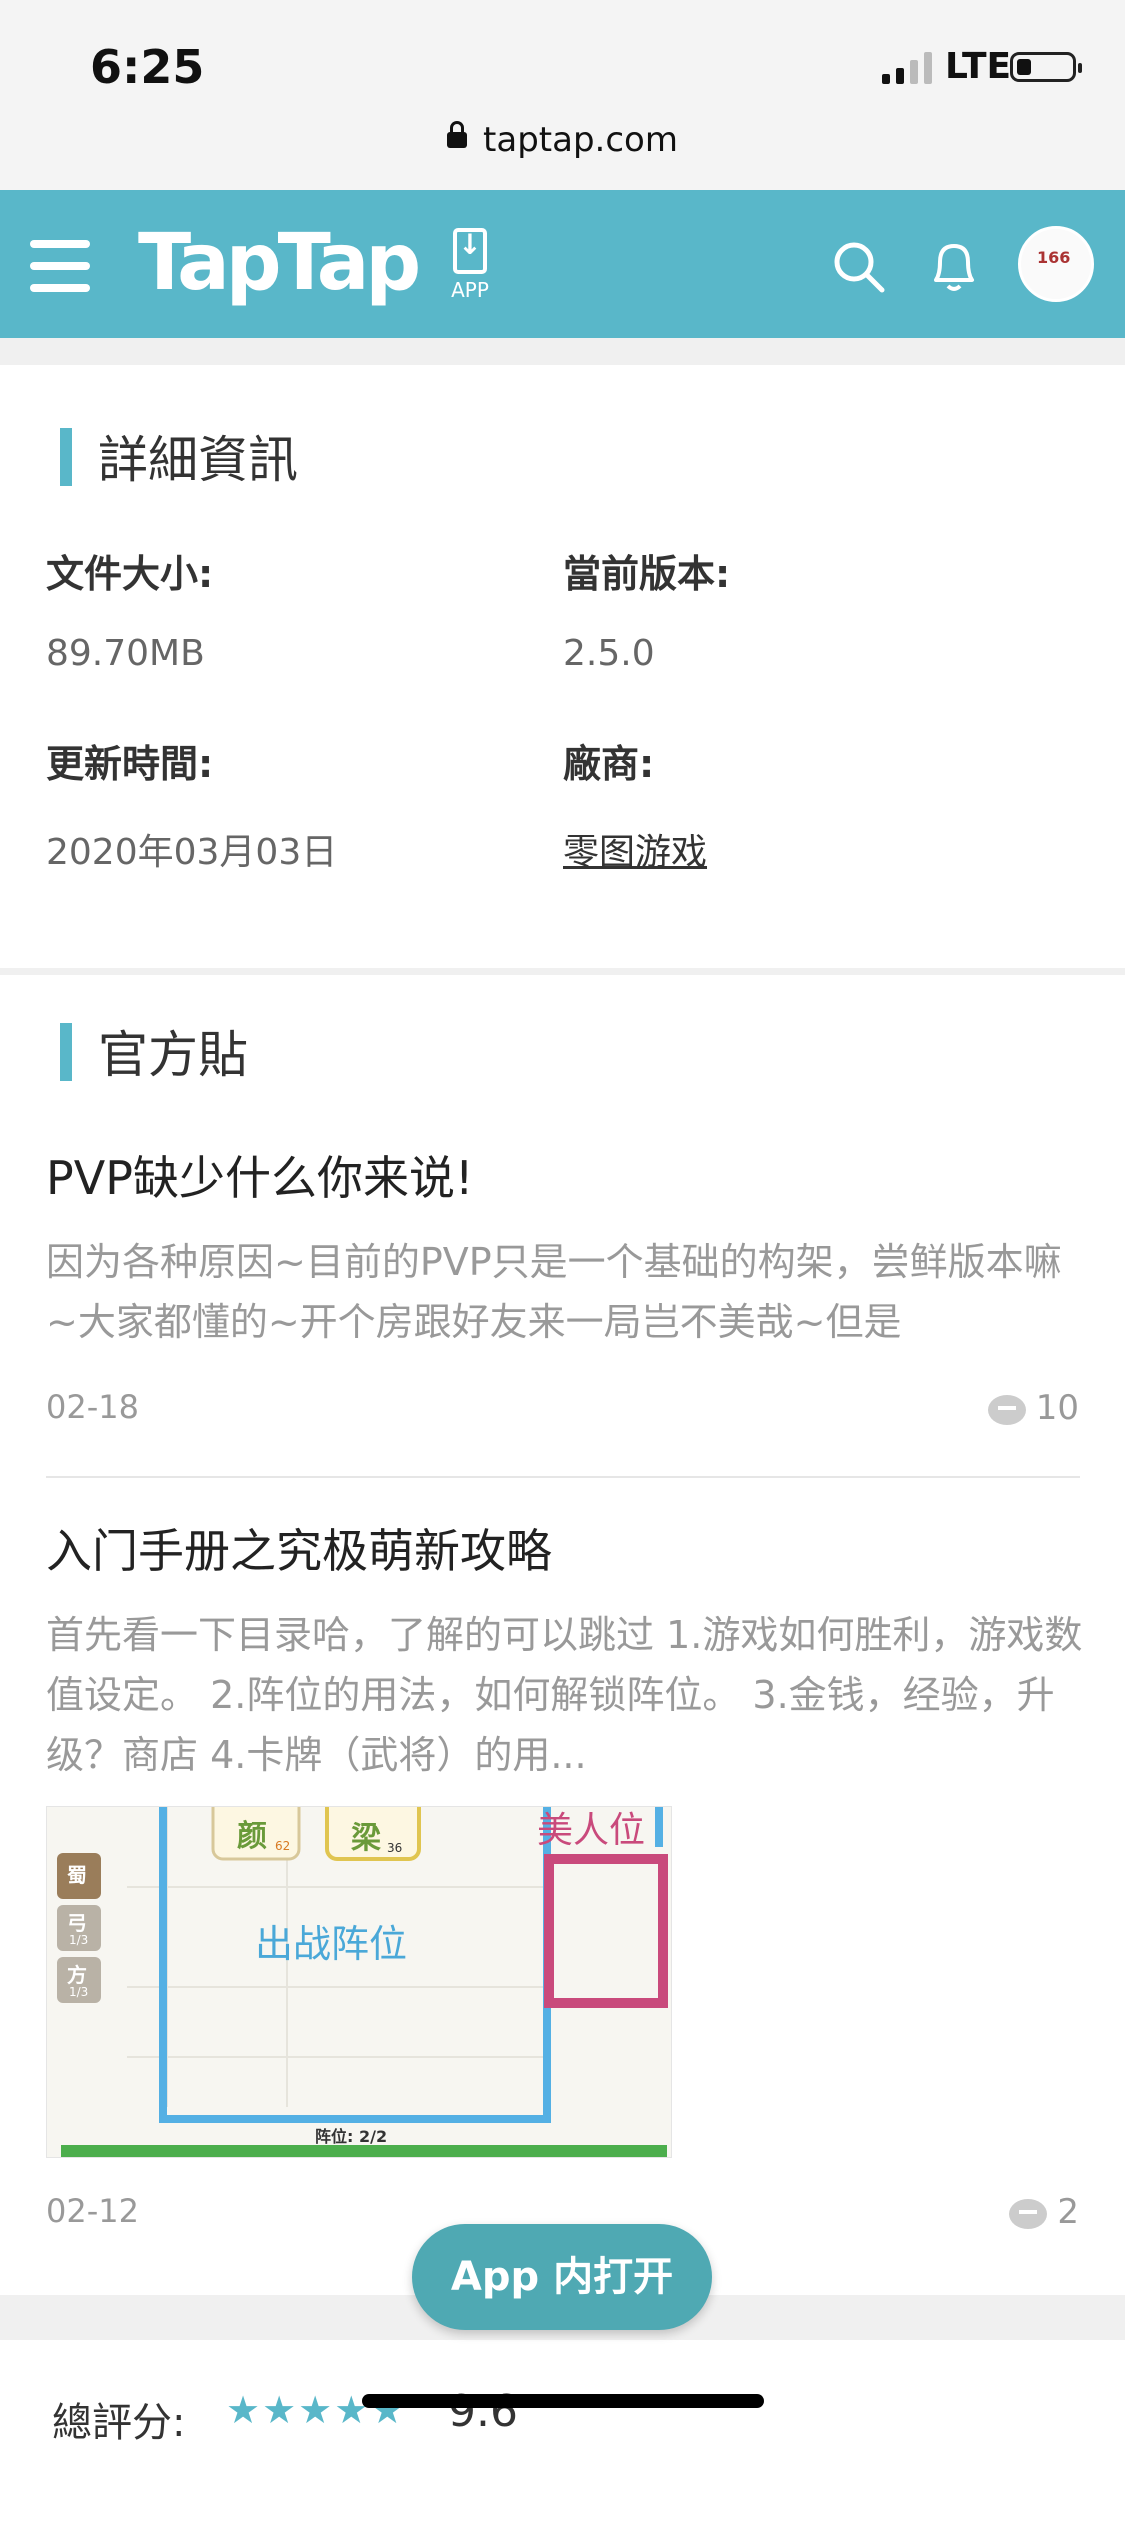 The width and height of the screenshot is (1125, 2540). I want to click on site-header: TapTap APP 166, so click(562, 264).